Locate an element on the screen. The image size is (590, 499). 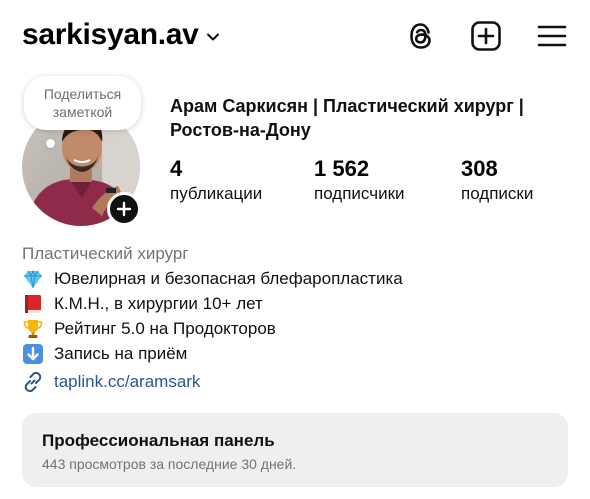
stat-followers: 1 562 подписчики is located at coordinates (359, 181).